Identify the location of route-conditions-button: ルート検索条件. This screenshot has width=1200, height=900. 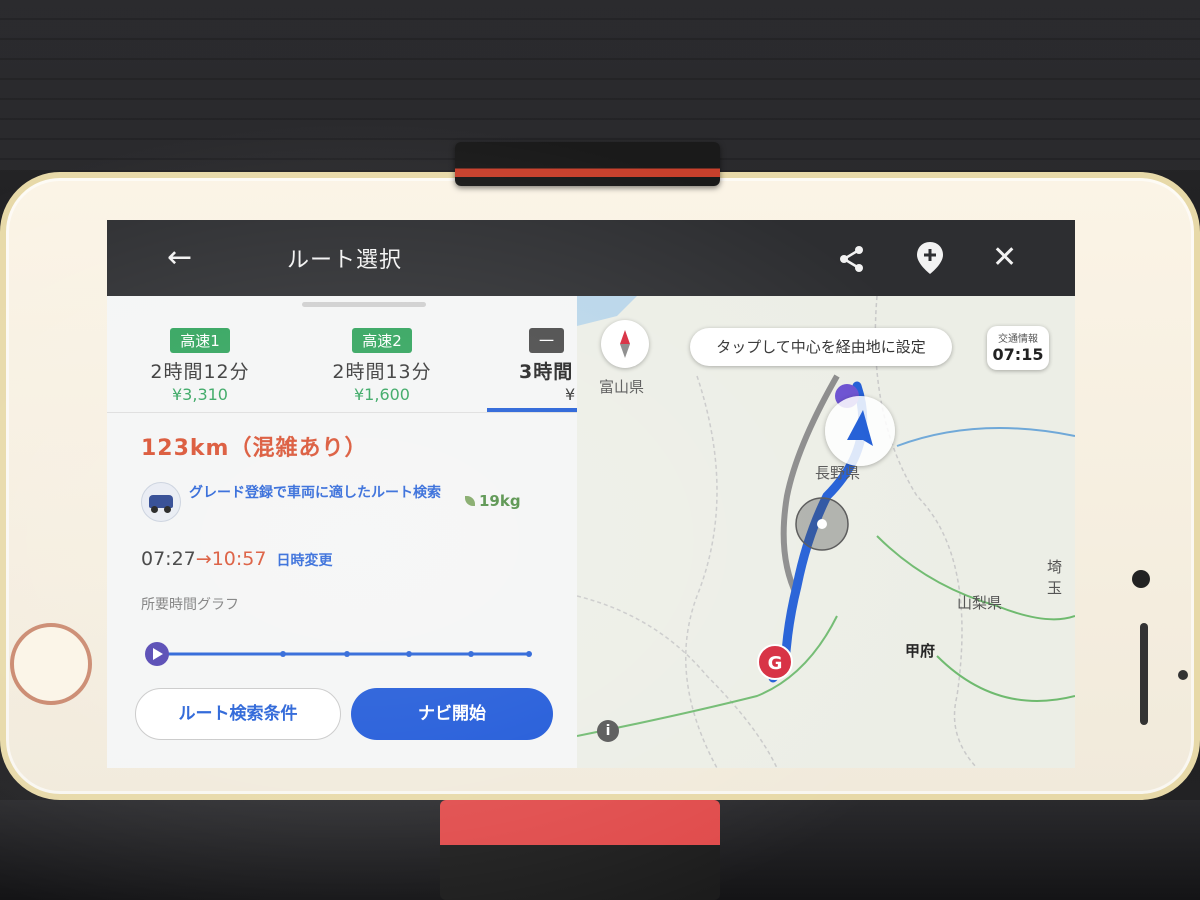
(238, 714).